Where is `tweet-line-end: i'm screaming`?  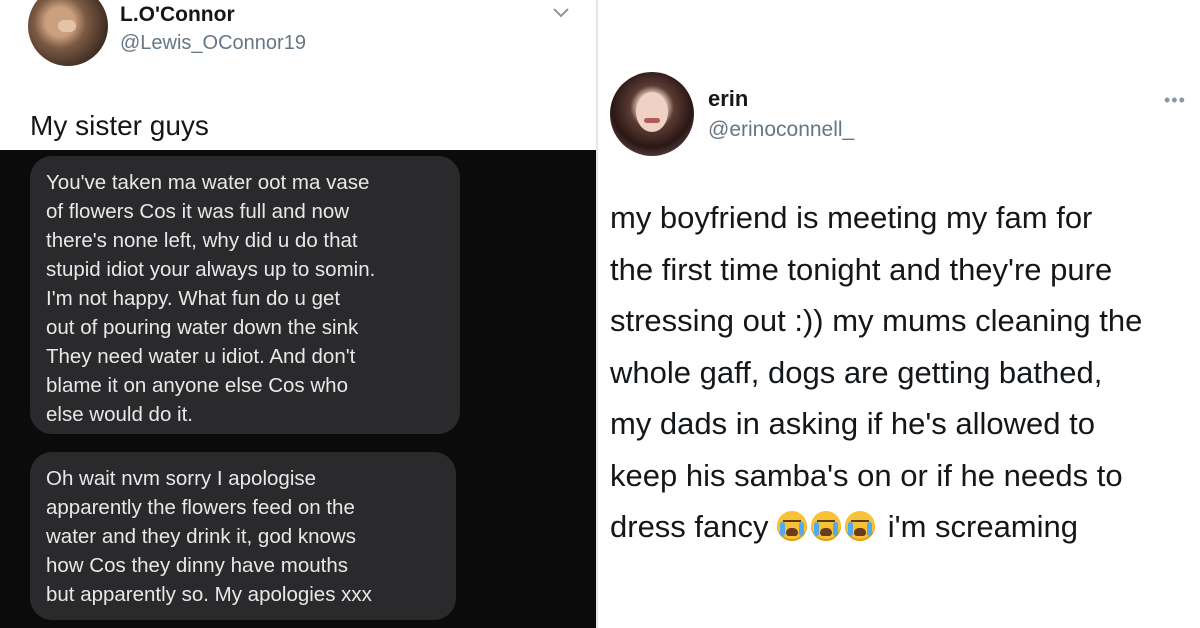
tweet-line-end: i'm screaming is located at coordinates (983, 526).